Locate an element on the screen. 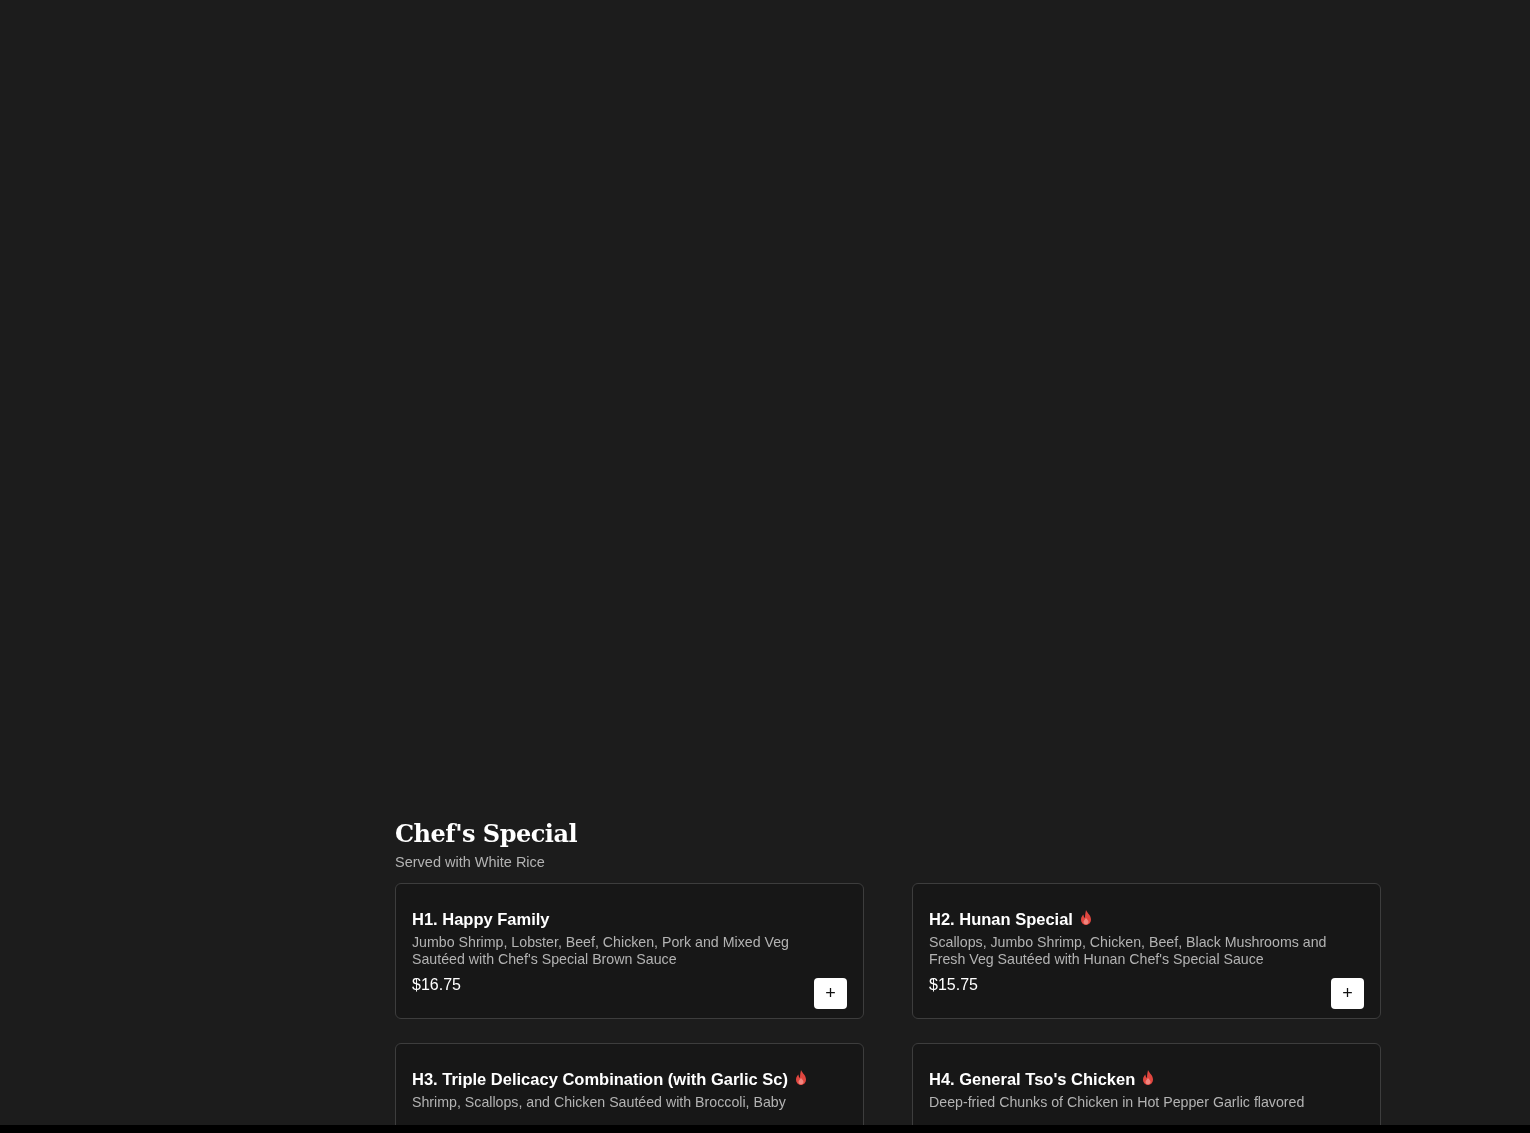  dish-name: H1. Happy Family is located at coordinates (481, 919).